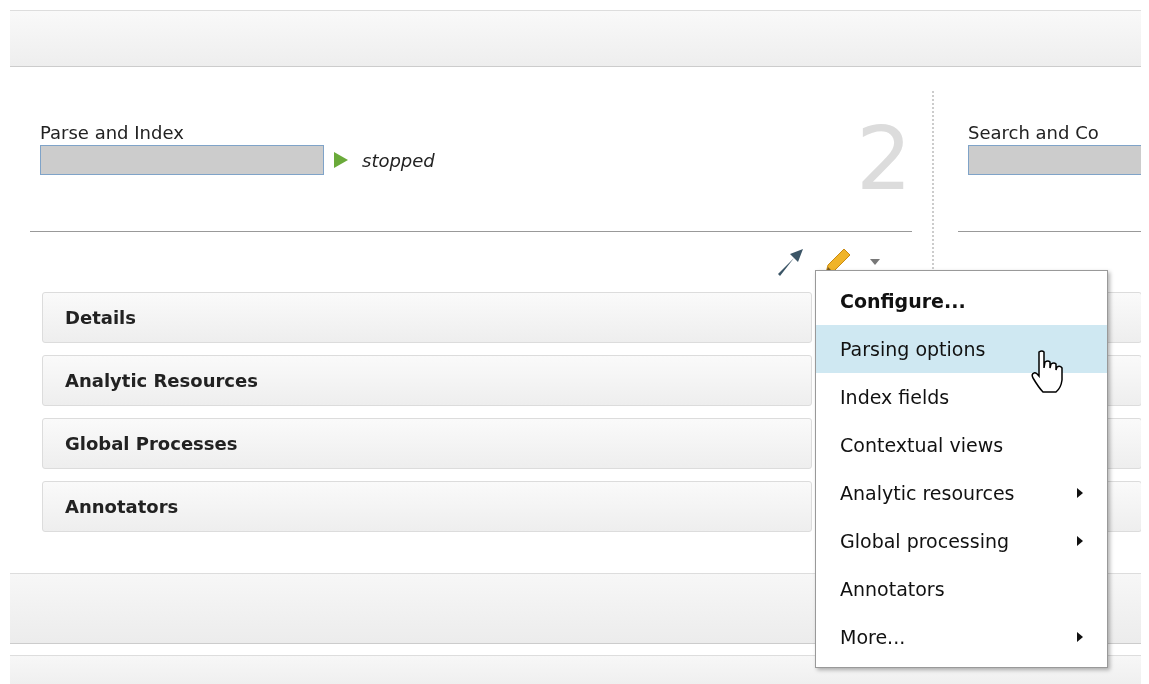 This screenshot has height=684, width=1149. What do you see at coordinates (1034, 132) in the screenshot?
I see `stage-title: Search and Co` at bounding box center [1034, 132].